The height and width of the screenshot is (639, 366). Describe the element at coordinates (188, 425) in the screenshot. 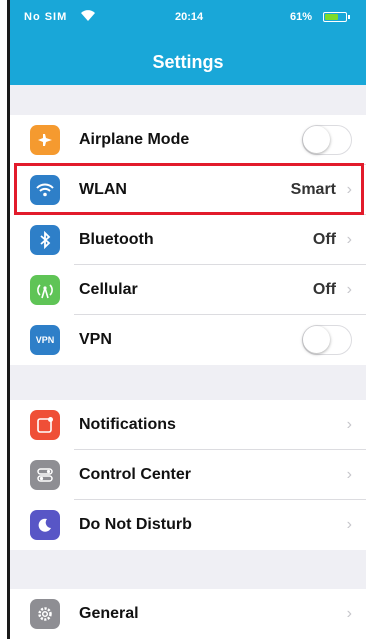

I see `row-notifications: Notifications ›` at that location.